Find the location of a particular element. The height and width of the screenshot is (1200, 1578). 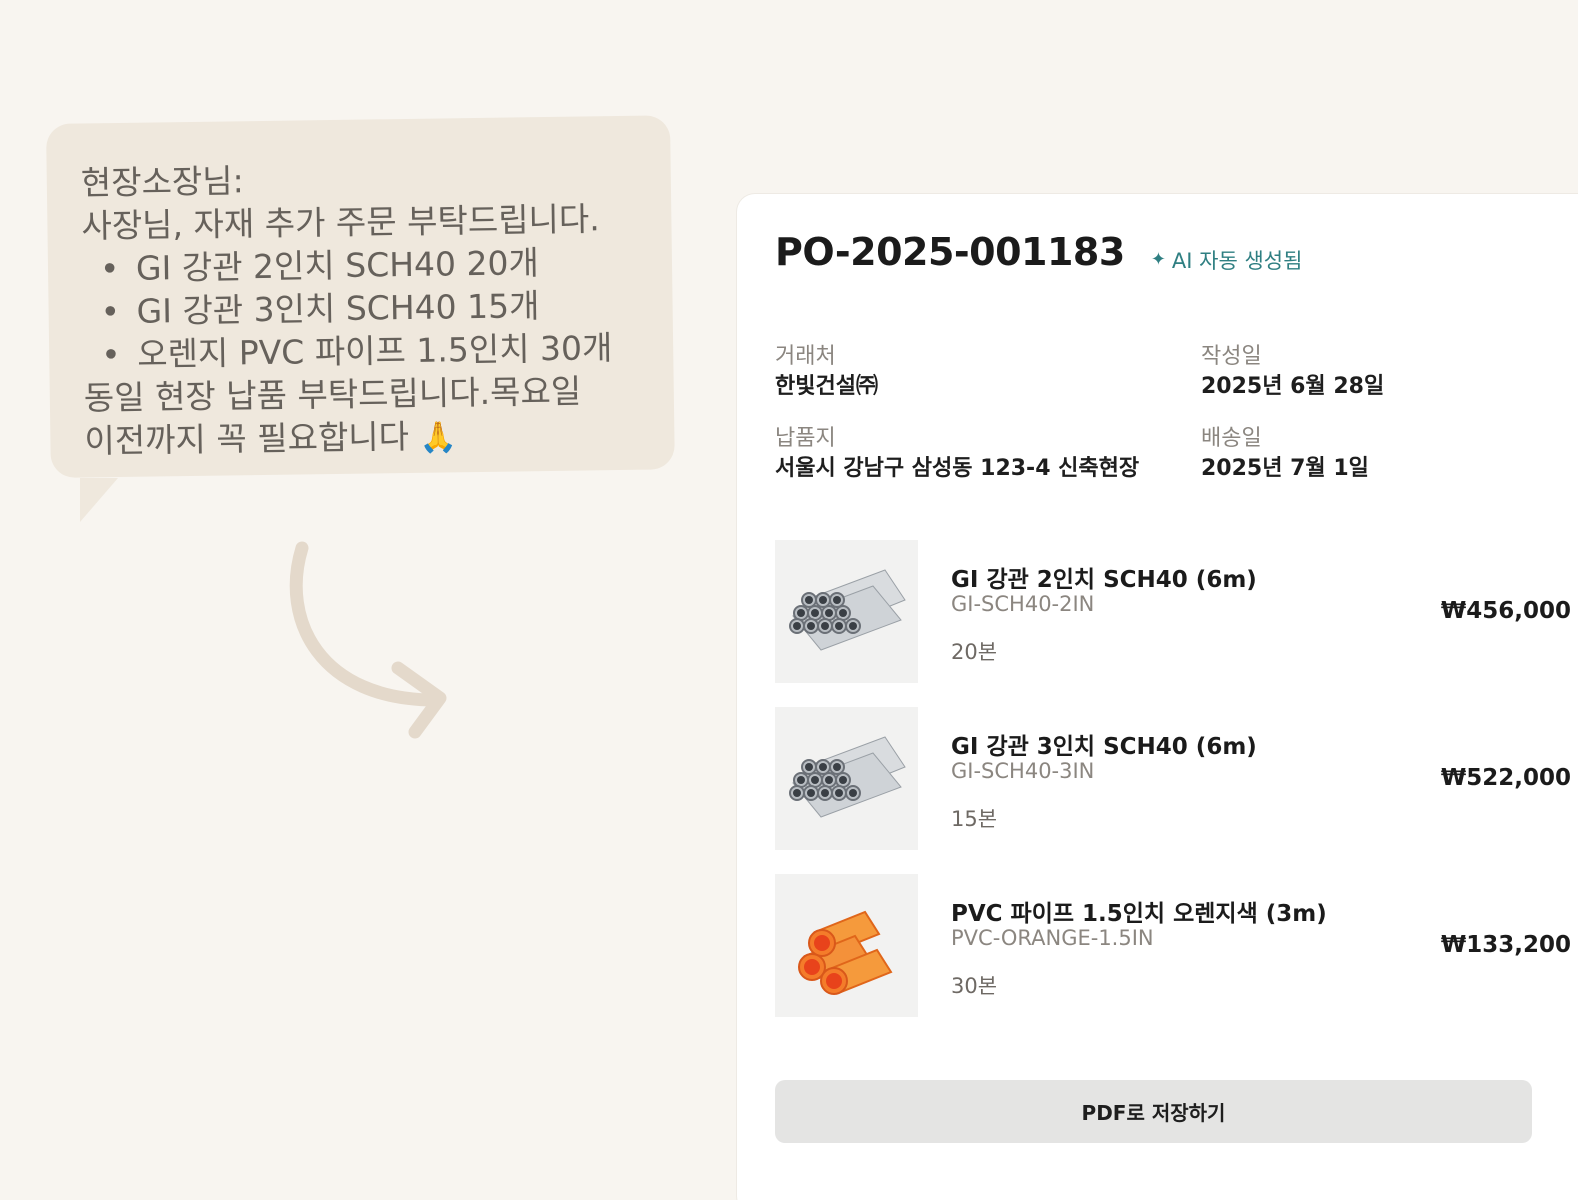

item-price: ₩456,000 is located at coordinates (1505, 611).